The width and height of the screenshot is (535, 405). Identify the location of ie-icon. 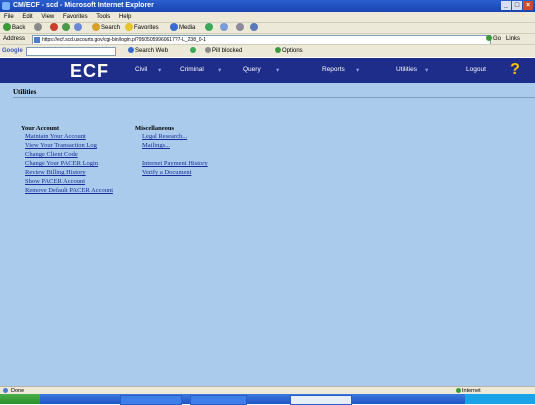
(6, 6).